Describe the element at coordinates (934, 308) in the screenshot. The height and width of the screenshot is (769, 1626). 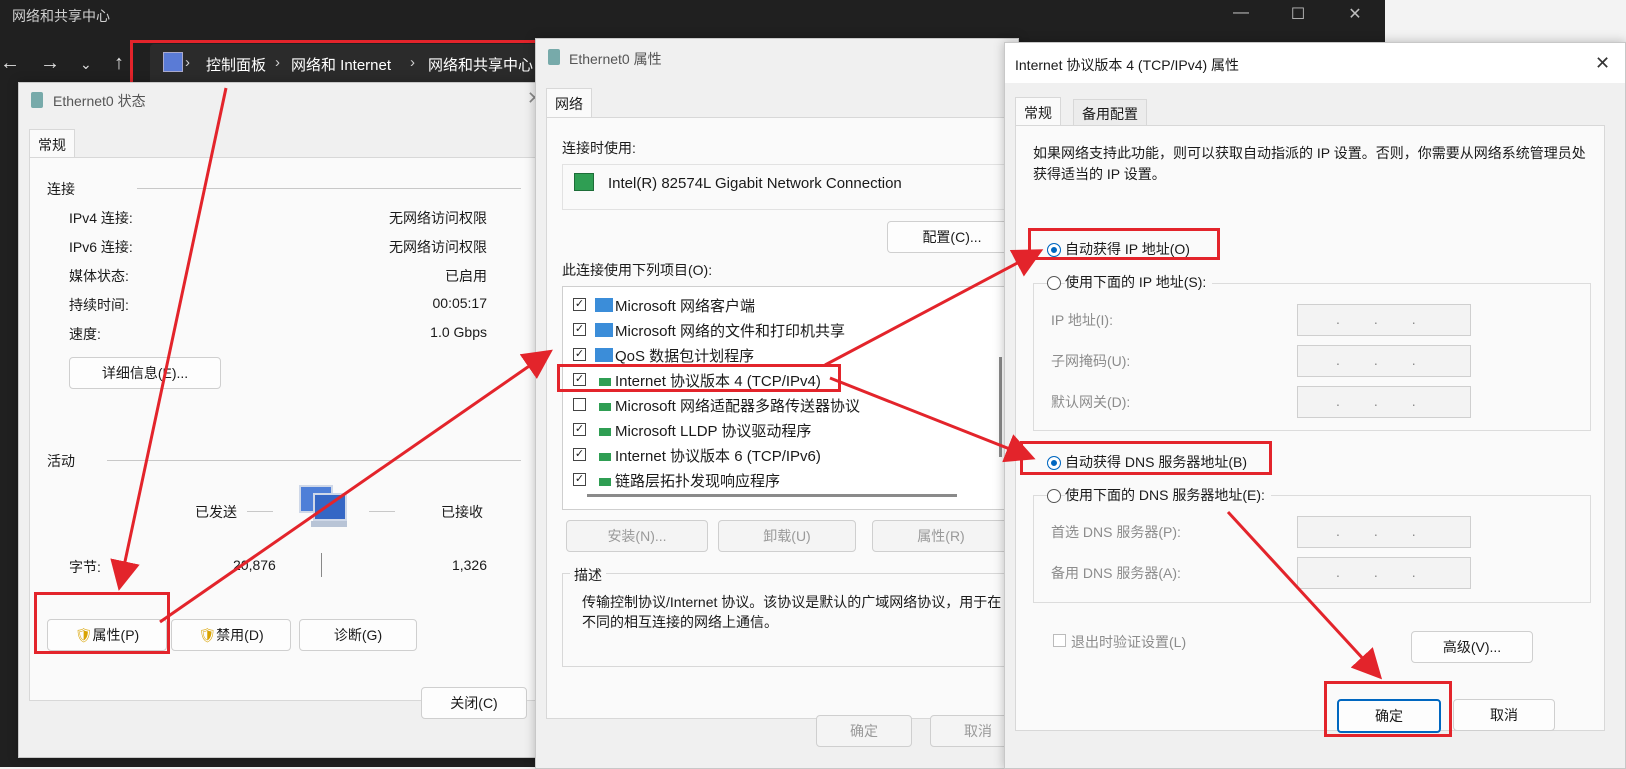
I see `arrow-to-auto-ip` at that location.